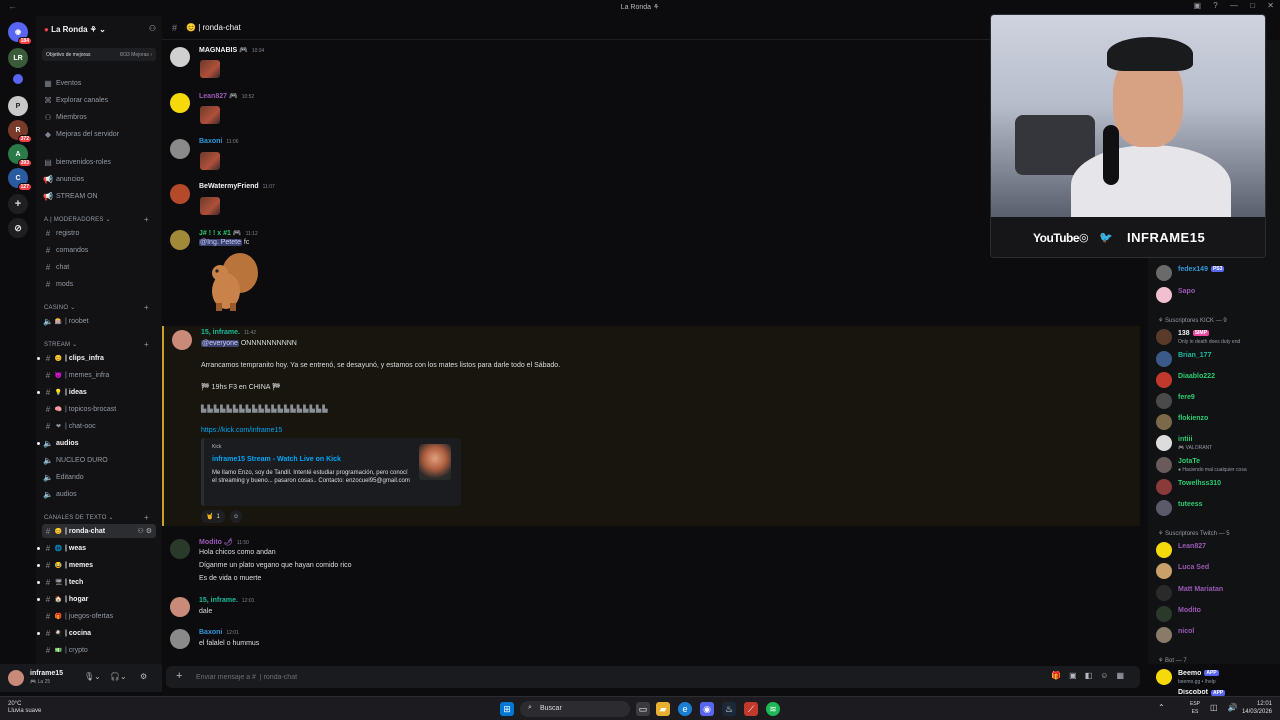 The height and width of the screenshot is (720, 1280). Describe the element at coordinates (20, 131) in the screenshot. I see `server-icon-3: R 372` at that location.